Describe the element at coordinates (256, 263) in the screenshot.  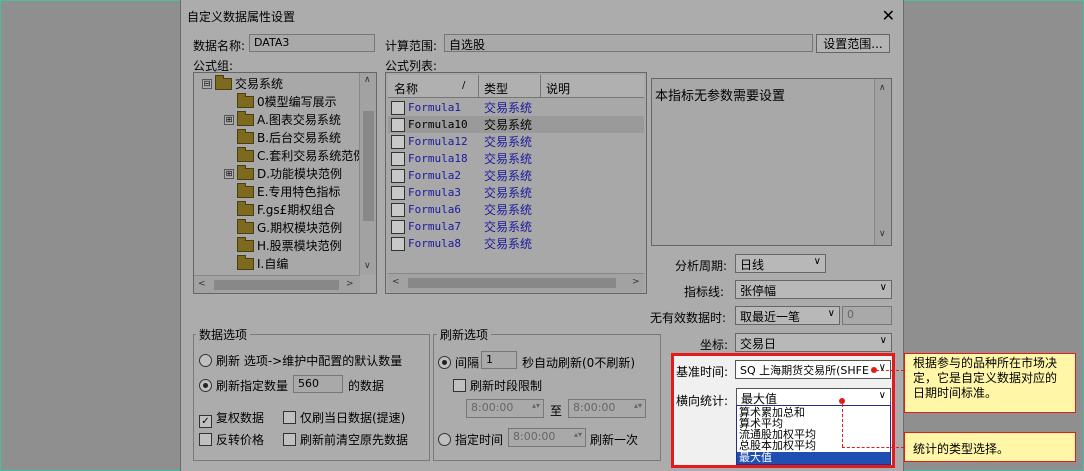
I see `tree-item: I.自编` at that location.